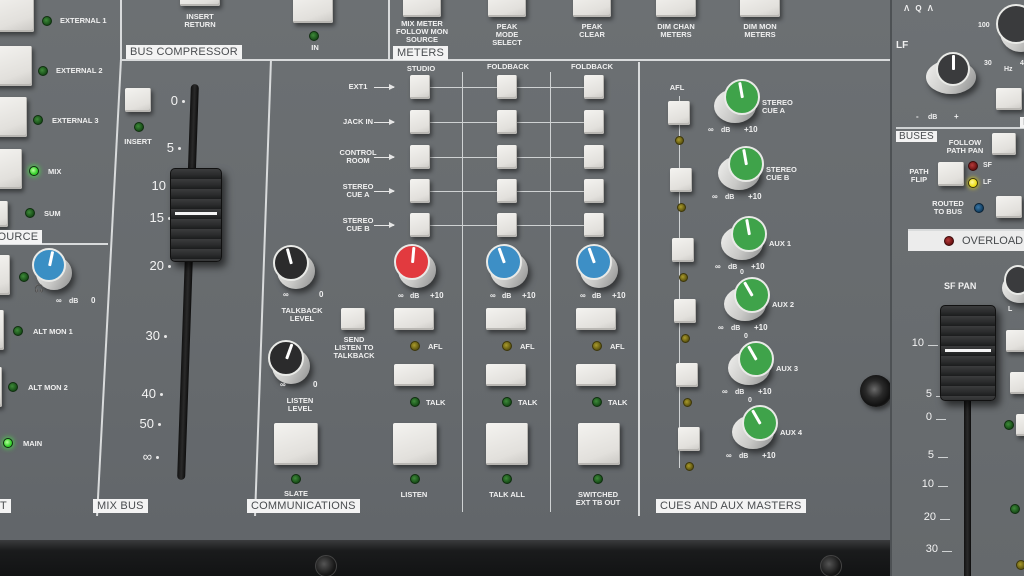 The image size is (1024, 576). Describe the element at coordinates (303, 506) in the screenshot. I see `section-label-communications: COMMUNICATIONS` at that location.